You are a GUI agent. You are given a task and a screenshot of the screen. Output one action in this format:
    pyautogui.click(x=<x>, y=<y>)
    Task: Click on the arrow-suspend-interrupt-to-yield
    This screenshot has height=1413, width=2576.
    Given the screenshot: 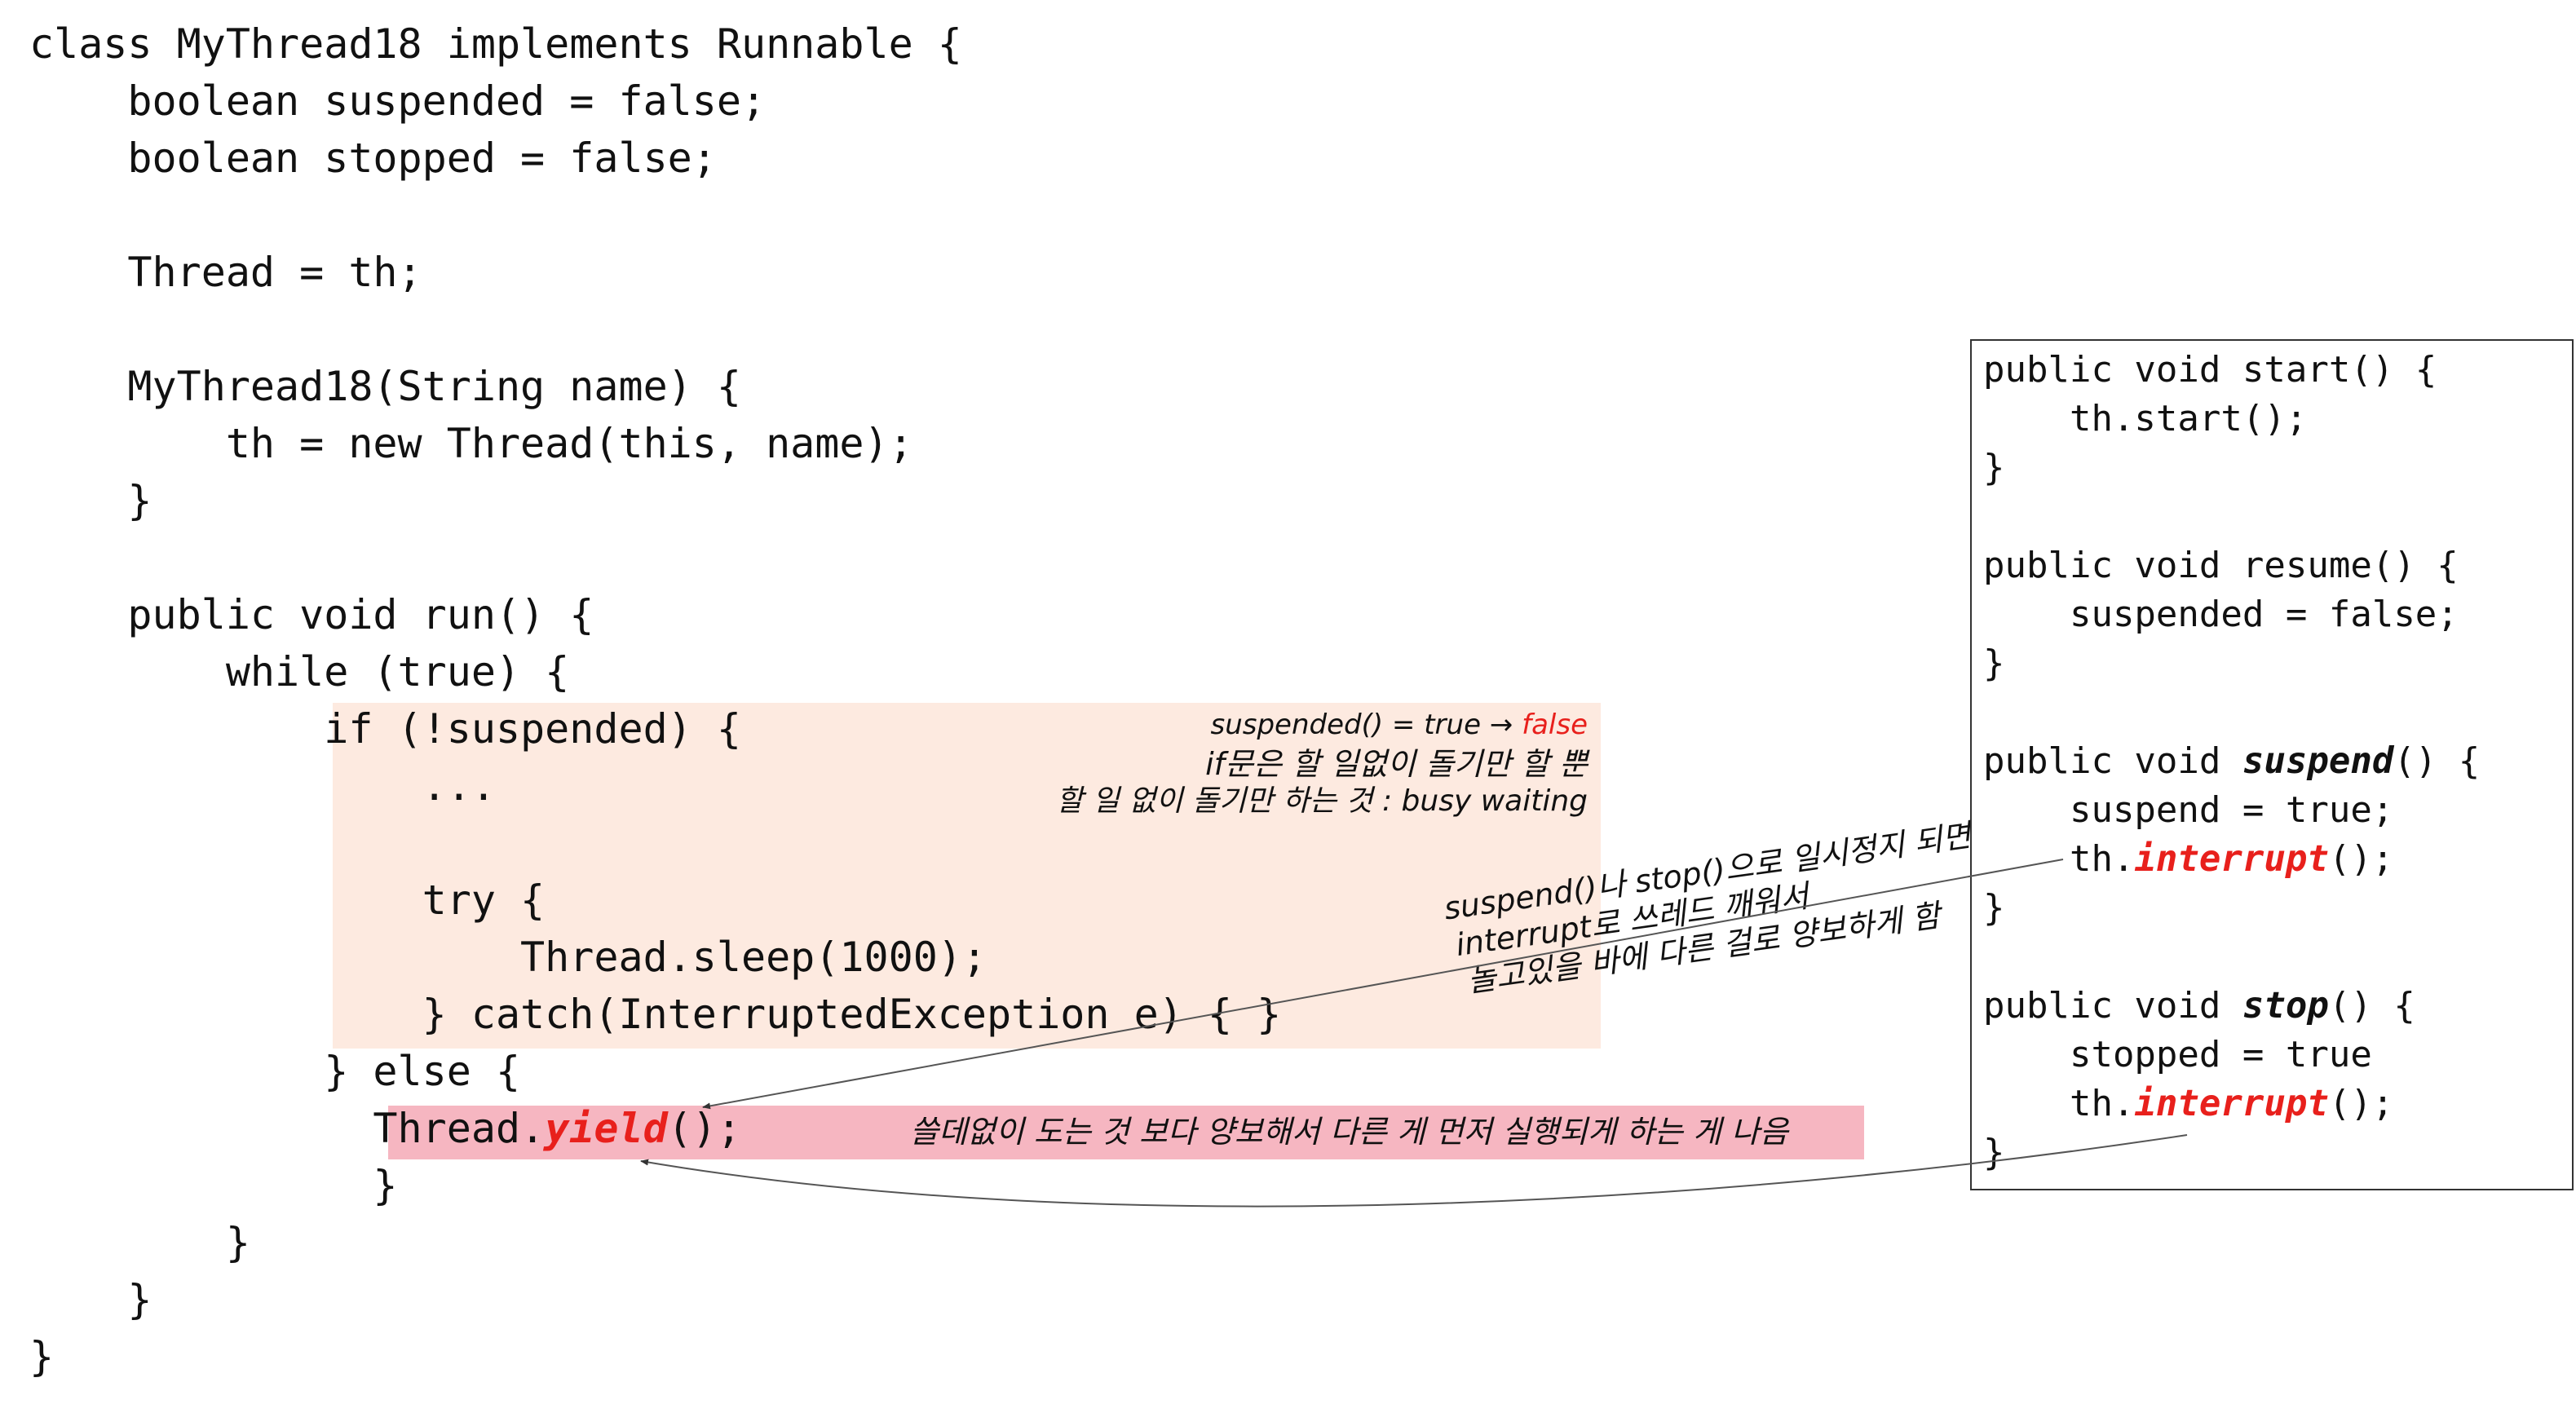 What is the action you would take?
    pyautogui.click(x=1383, y=985)
    